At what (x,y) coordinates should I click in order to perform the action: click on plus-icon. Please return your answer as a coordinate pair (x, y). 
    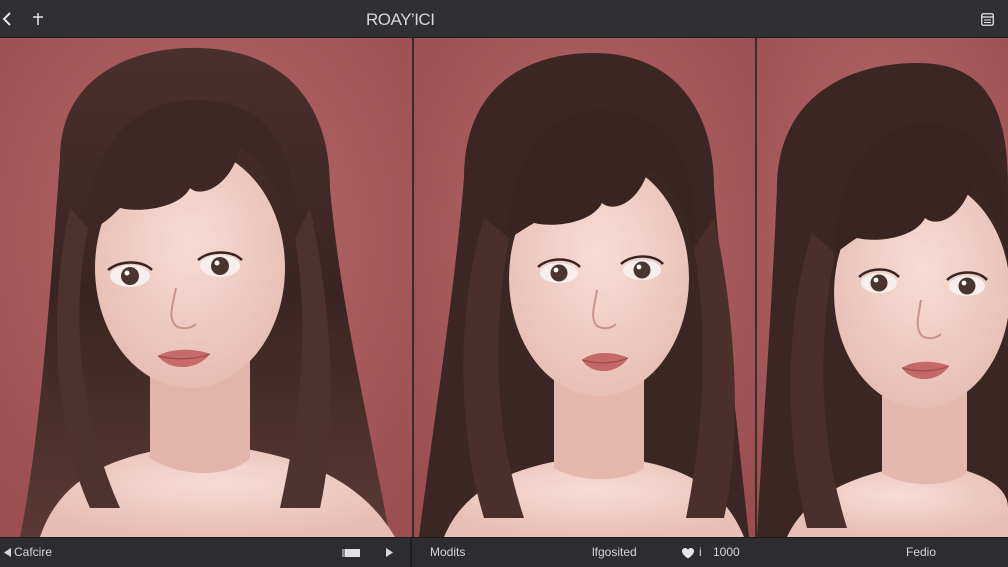
    Looking at the image, I should click on (38, 19).